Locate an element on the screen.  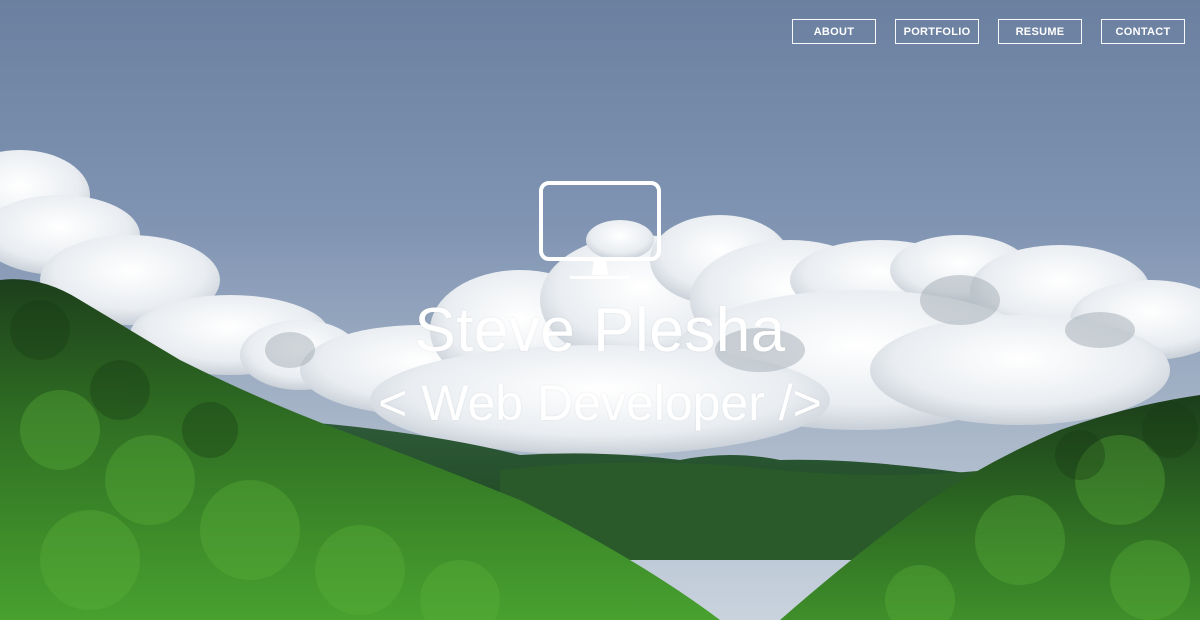
nav-portfolio-button: PORTFOLIO is located at coordinates (937, 31).